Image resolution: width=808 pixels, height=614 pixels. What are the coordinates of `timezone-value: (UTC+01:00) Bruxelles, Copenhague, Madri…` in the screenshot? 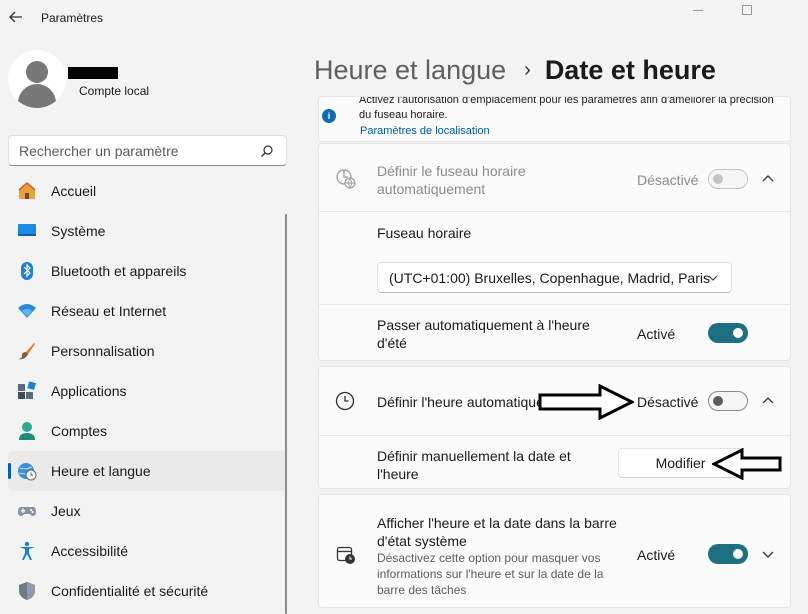 It's located at (549, 278).